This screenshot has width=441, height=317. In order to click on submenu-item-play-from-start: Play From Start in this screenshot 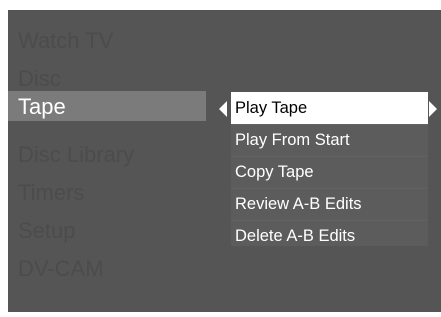, I will do `click(329, 140)`.